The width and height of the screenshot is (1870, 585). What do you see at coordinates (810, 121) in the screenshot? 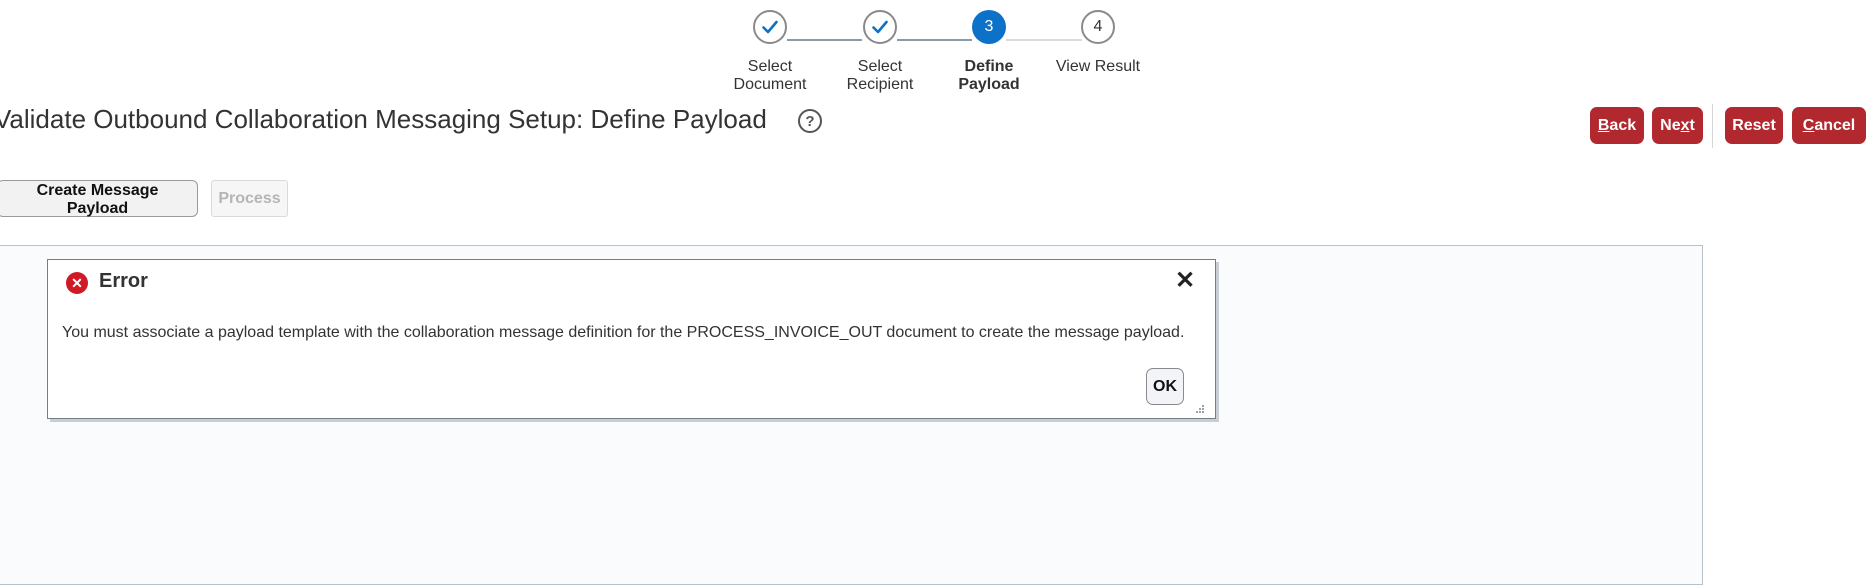
I see `question-circle-icon: ?` at bounding box center [810, 121].